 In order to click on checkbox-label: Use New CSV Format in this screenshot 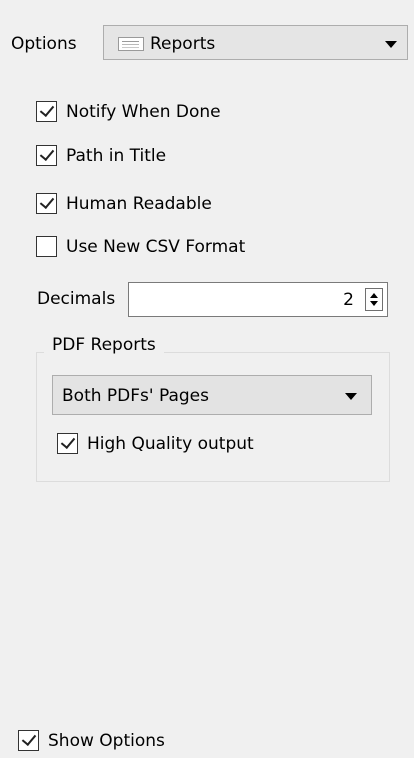, I will do `click(156, 246)`.